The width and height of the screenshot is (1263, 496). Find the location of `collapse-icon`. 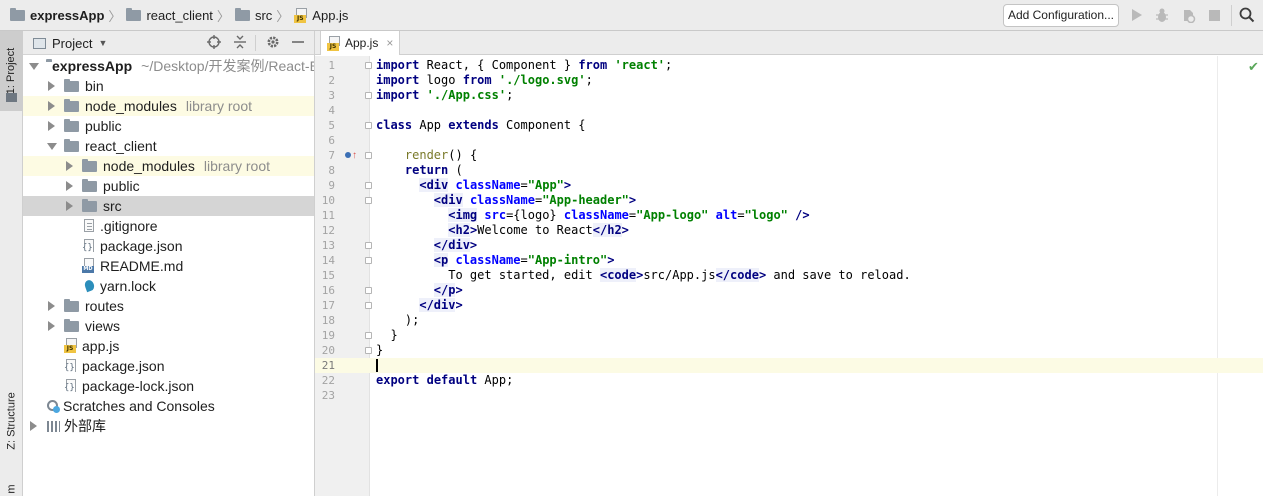

collapse-icon is located at coordinates (240, 43).